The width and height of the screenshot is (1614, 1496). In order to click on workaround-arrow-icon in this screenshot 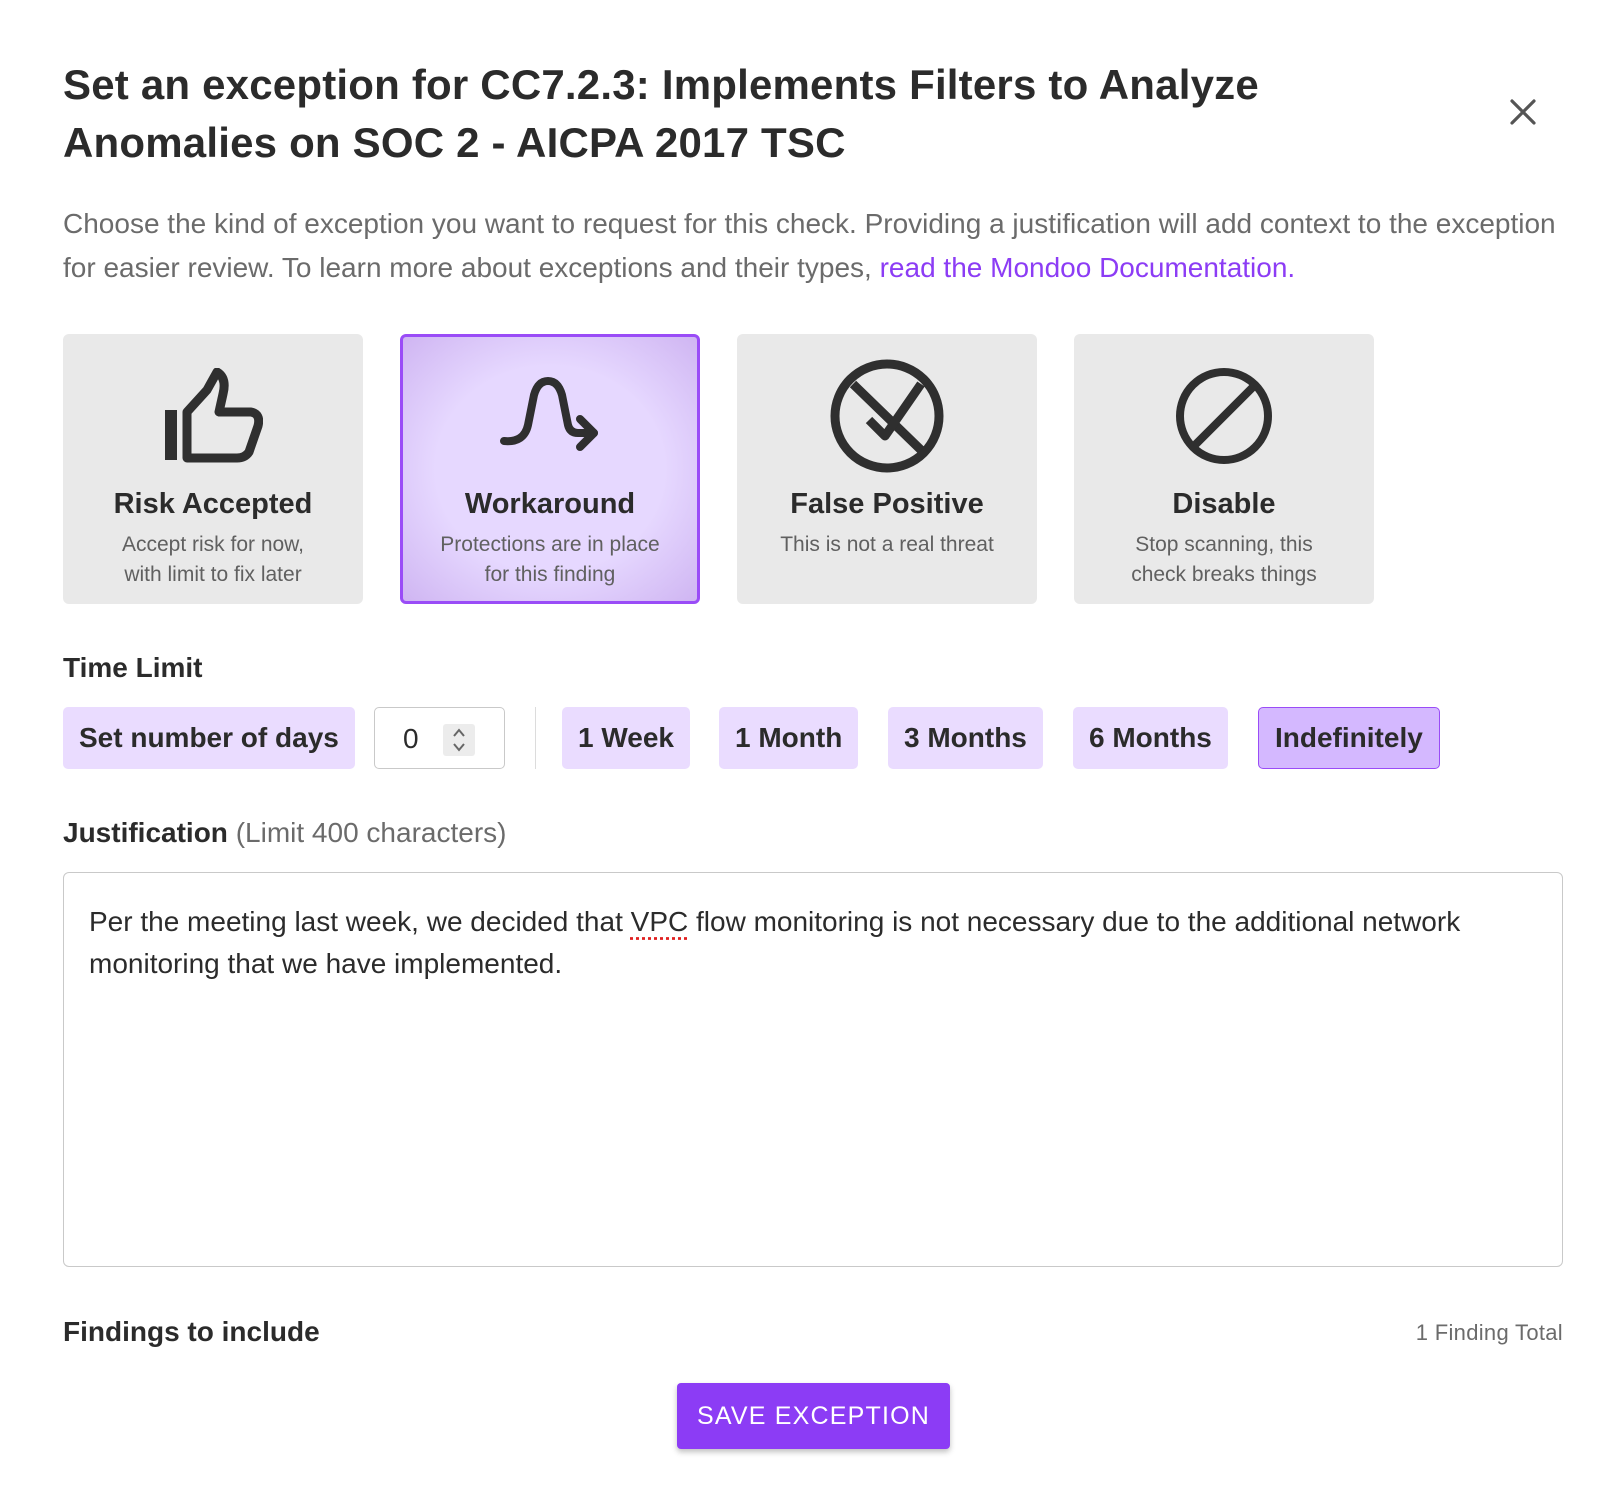, I will do `click(549, 414)`.